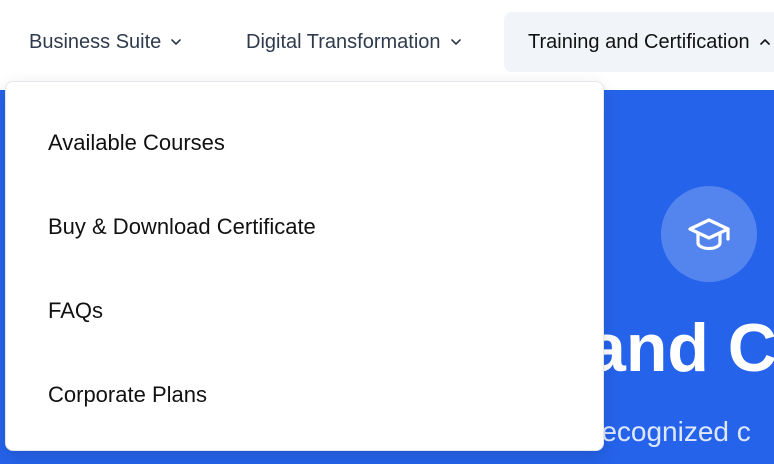 This screenshot has width=774, height=464. What do you see at coordinates (127, 395) in the screenshot?
I see `menu-item-corporate-plans: Corporate Plans` at bounding box center [127, 395].